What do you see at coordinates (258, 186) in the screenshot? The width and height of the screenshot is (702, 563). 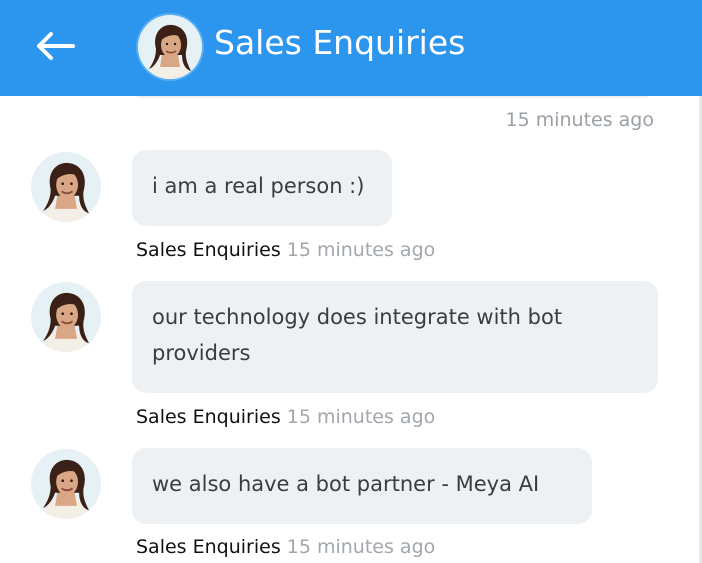 I see `message-text: i am a real person :)` at bounding box center [258, 186].